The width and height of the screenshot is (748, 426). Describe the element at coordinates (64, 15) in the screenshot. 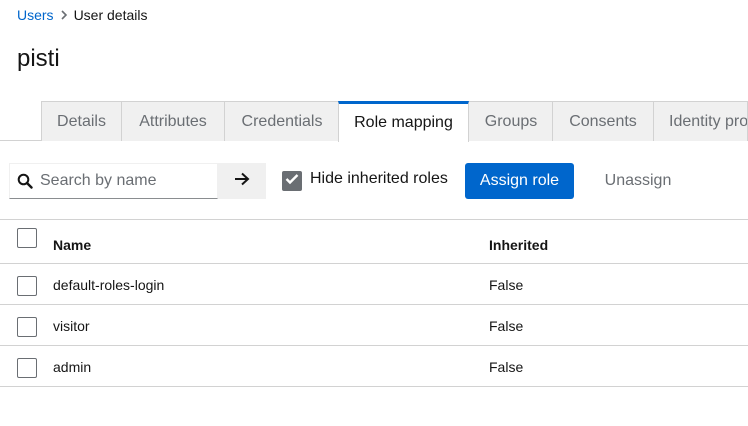

I see `chevron-right-icon` at that location.